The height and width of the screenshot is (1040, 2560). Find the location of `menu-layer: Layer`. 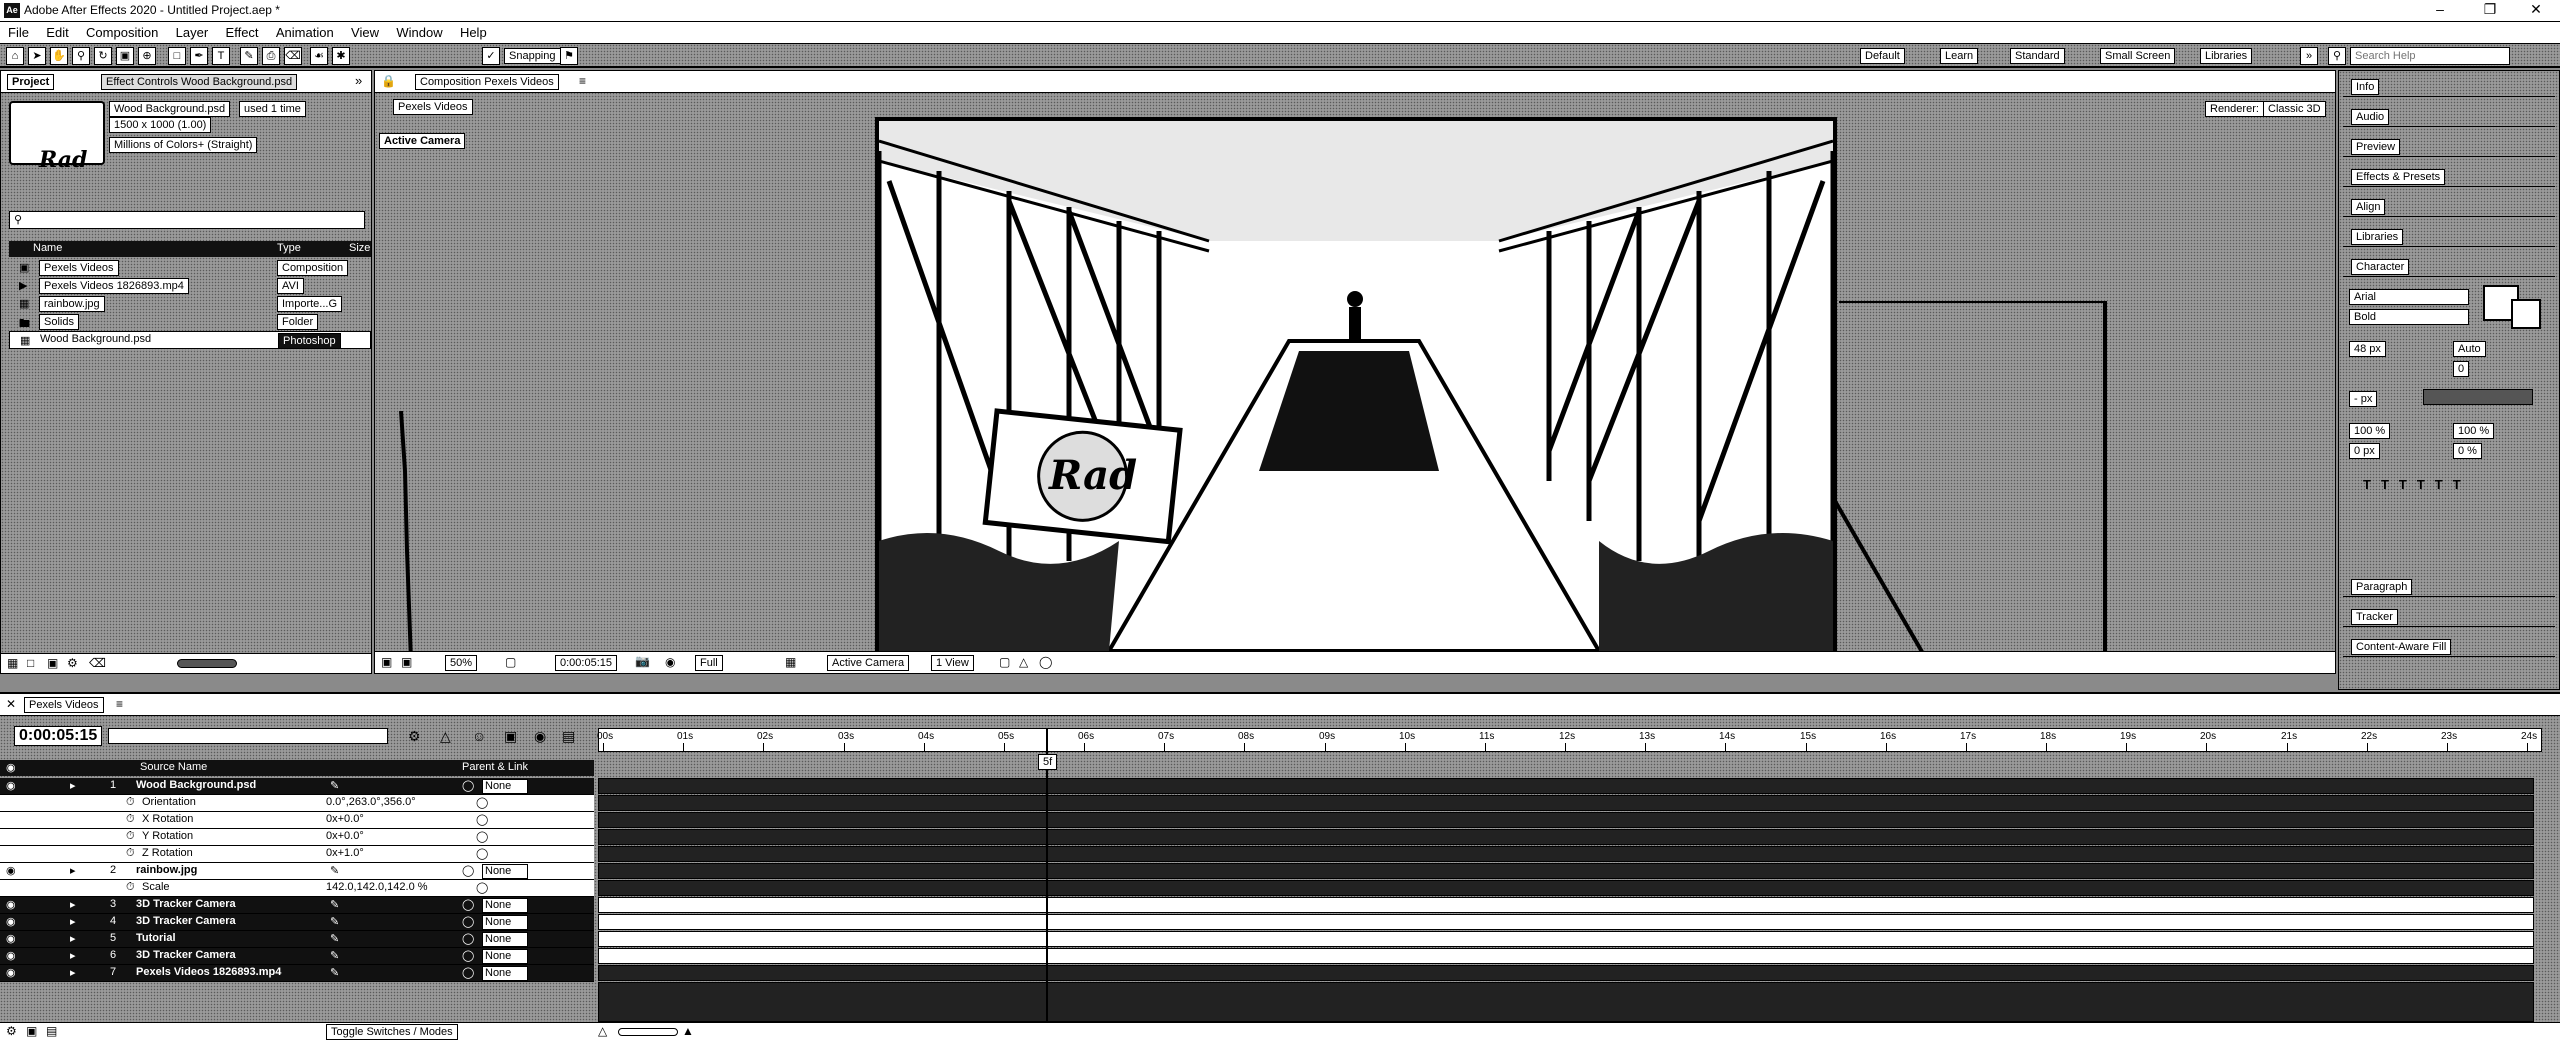

menu-layer: Layer is located at coordinates (191, 31).